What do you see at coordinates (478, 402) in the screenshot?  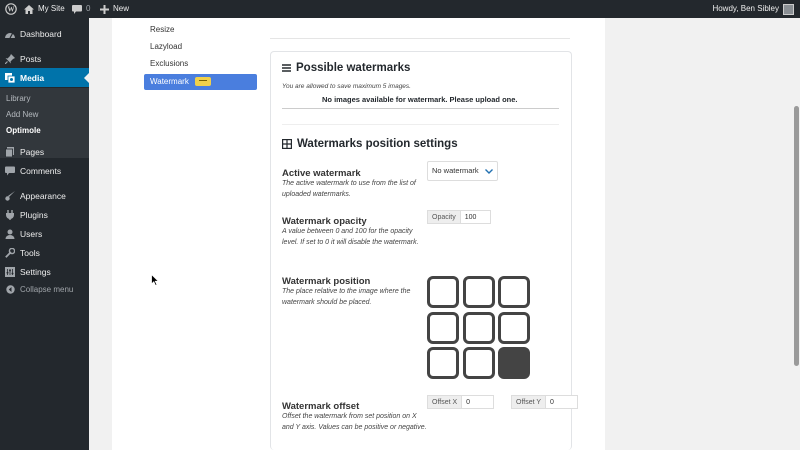 I see `offset-x-input: 0` at bounding box center [478, 402].